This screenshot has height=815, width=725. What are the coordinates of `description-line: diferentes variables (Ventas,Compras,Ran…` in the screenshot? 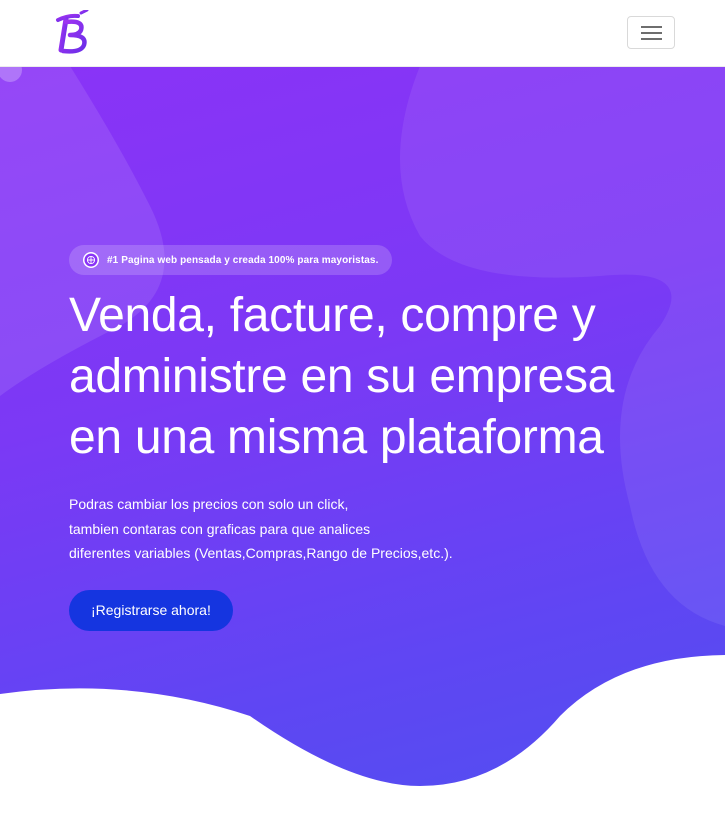 It's located at (261, 553).